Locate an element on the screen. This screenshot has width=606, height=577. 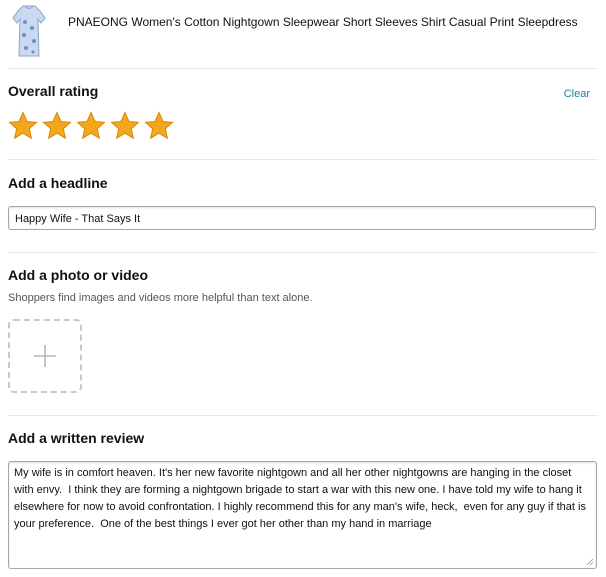
photo-video-heading: Add a photo or video is located at coordinates (78, 275).